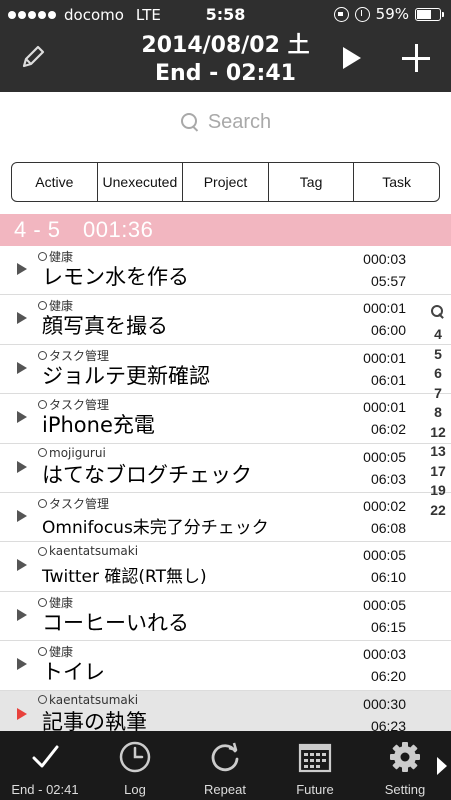 This screenshot has width=451, height=800. I want to click on task-row: 健康 トイレ 000:03 06:20, so click(225, 666).